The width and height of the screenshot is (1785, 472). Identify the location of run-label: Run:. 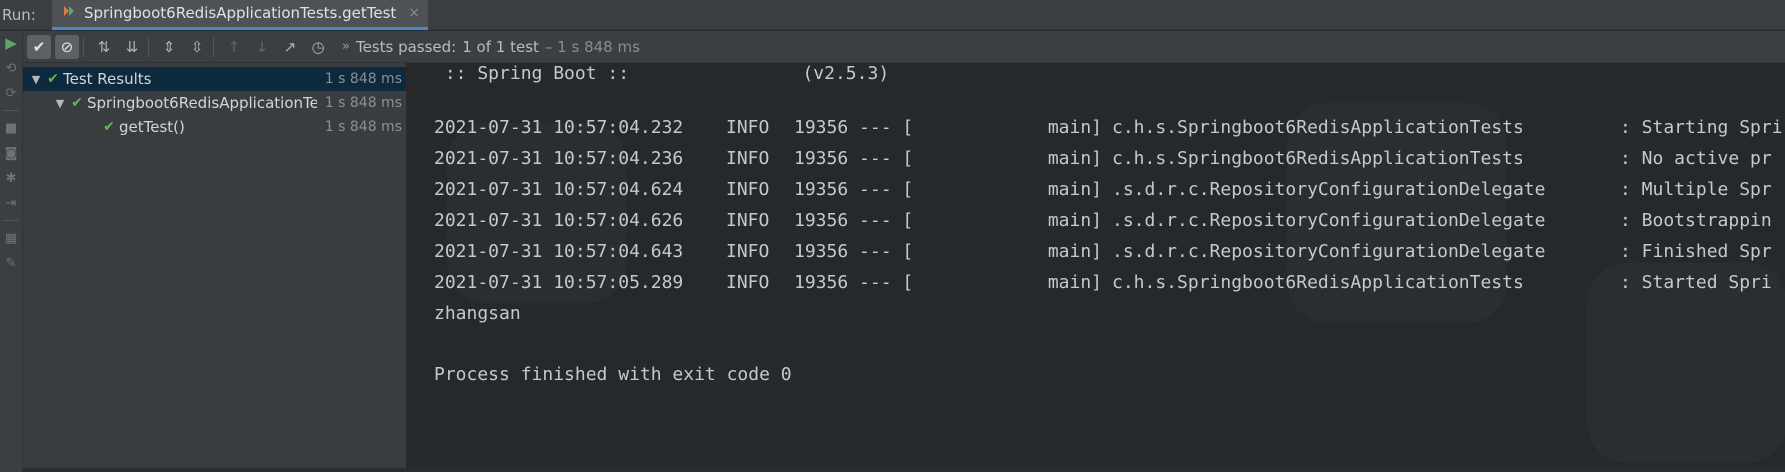
(19, 14).